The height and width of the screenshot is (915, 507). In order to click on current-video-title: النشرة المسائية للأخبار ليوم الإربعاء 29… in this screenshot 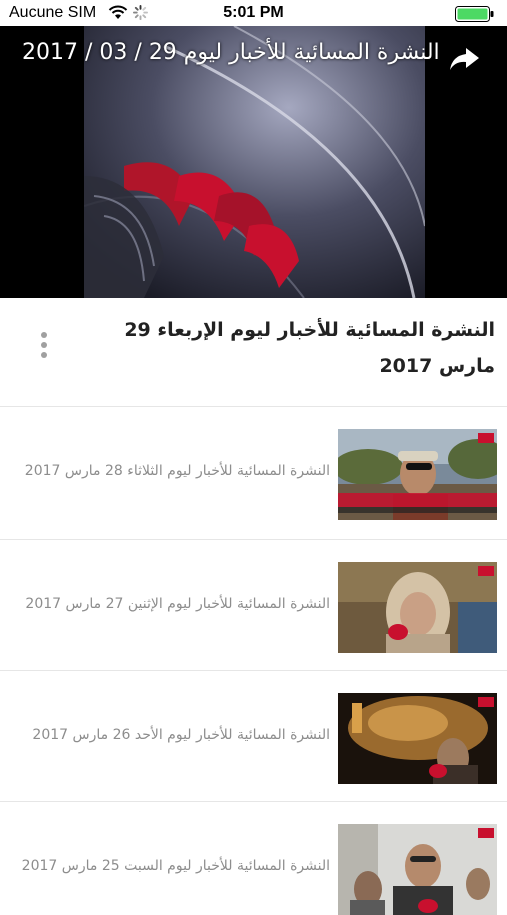, I will do `click(309, 348)`.